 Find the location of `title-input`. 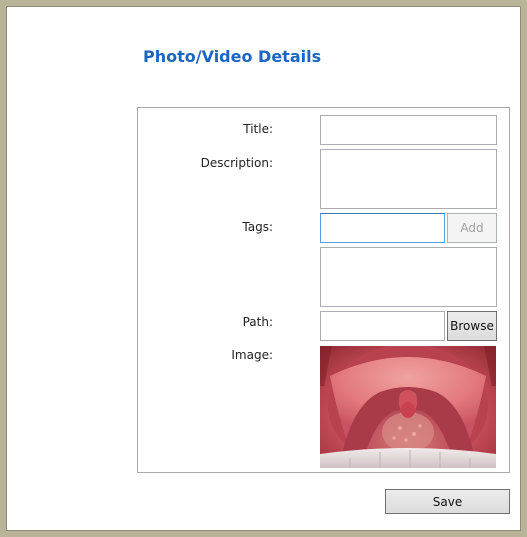

title-input is located at coordinates (408, 130).